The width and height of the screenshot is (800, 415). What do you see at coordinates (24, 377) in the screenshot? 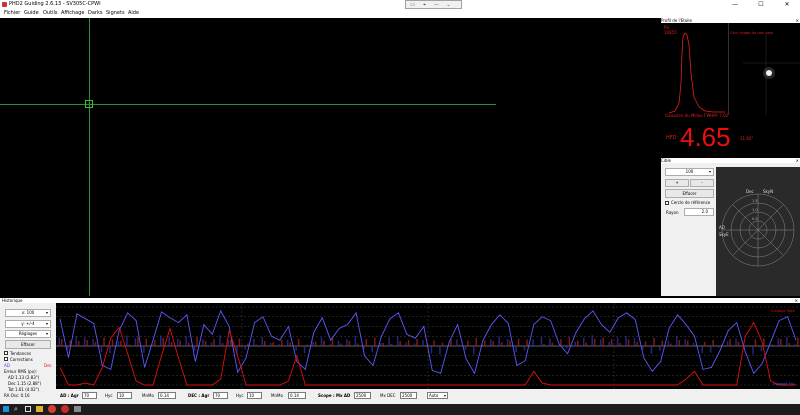
I see `rms-ra: AD 1.13 (2.83")` at bounding box center [24, 377].